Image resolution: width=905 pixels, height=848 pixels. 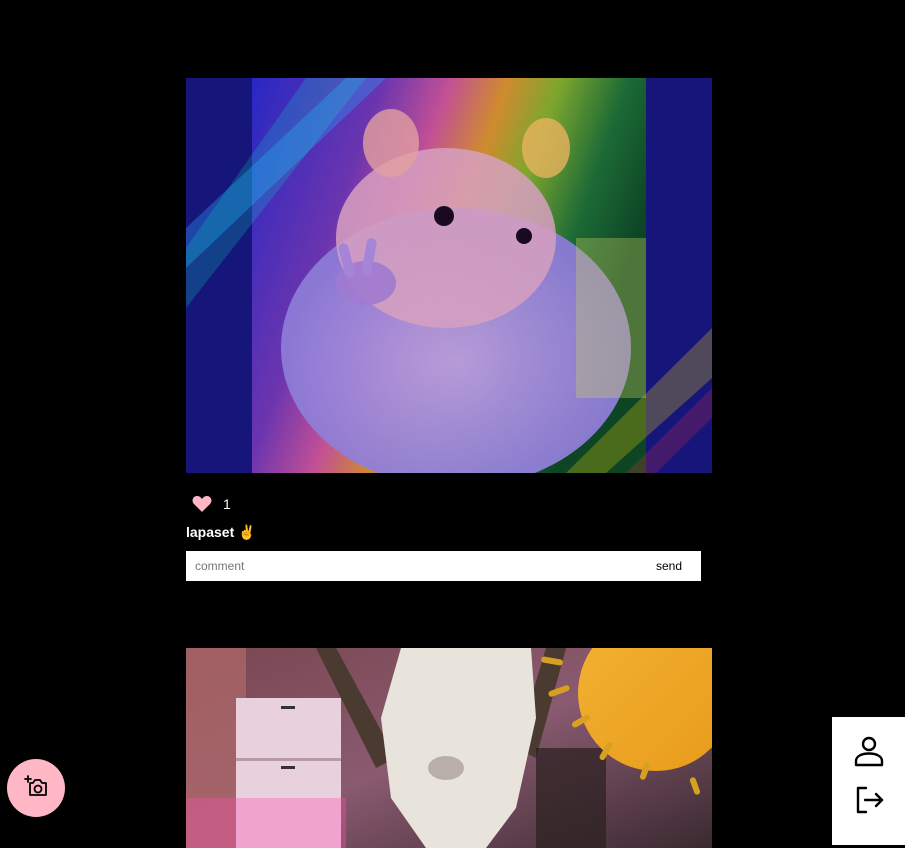 I want to click on post-image, so click(x=449, y=748).